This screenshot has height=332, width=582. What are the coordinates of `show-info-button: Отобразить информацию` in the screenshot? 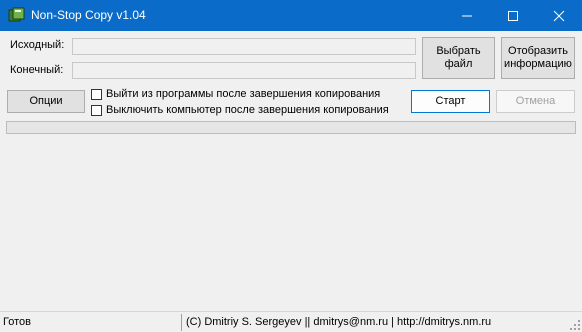 It's located at (538, 58).